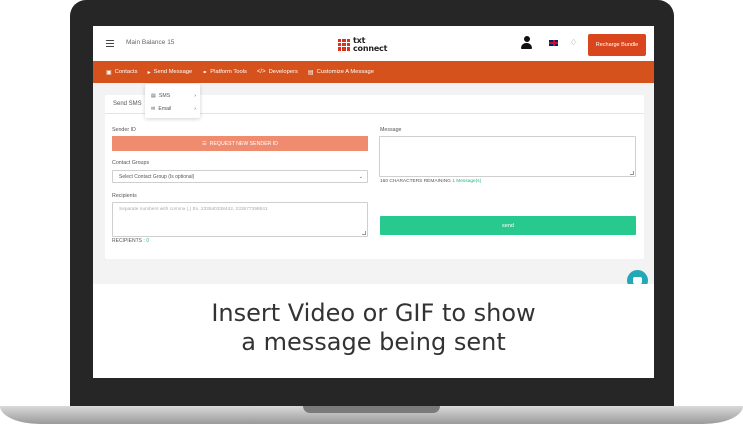 The width and height of the screenshot is (743, 424). What do you see at coordinates (153, 108) in the screenshot?
I see `envelope-icon: ✉` at bounding box center [153, 108].